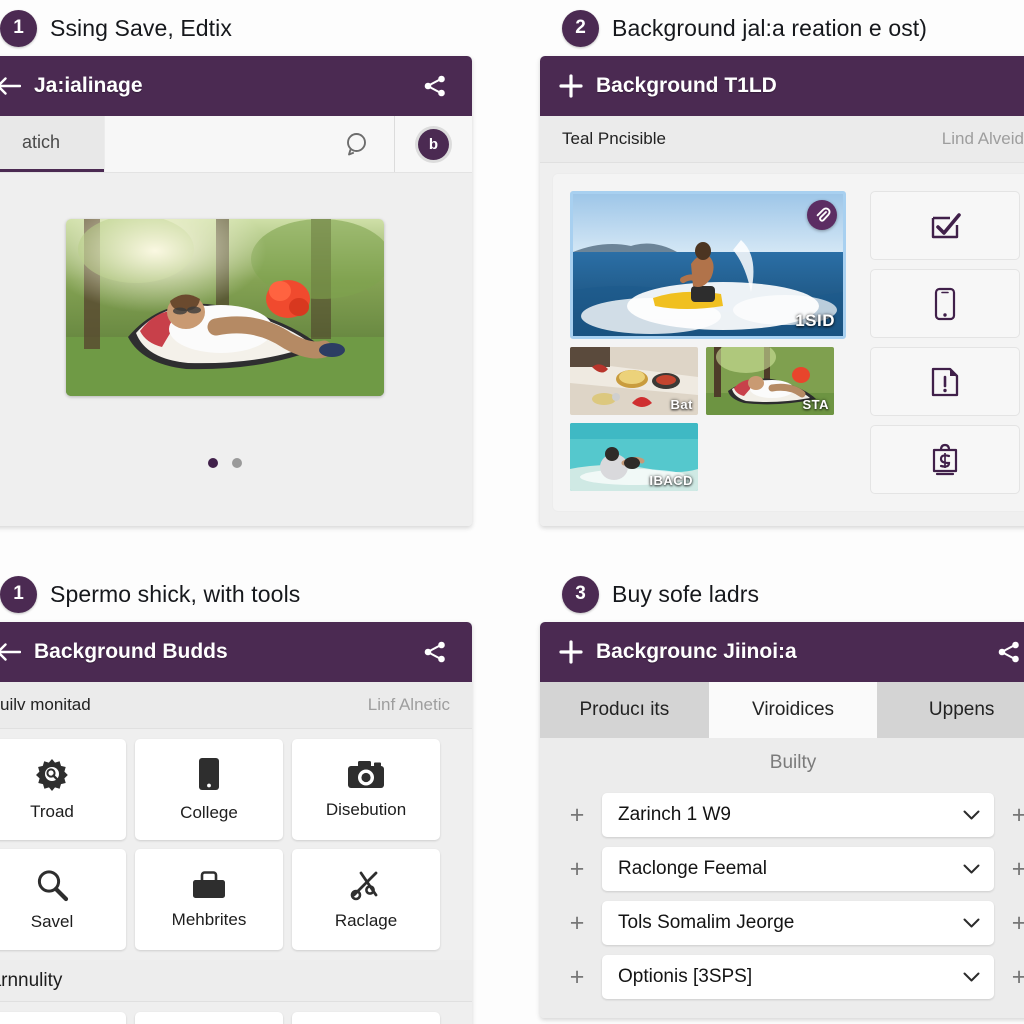 This screenshot has width=1024, height=1024. Describe the element at coordinates (366, 775) in the screenshot. I see `camera-icon` at that location.